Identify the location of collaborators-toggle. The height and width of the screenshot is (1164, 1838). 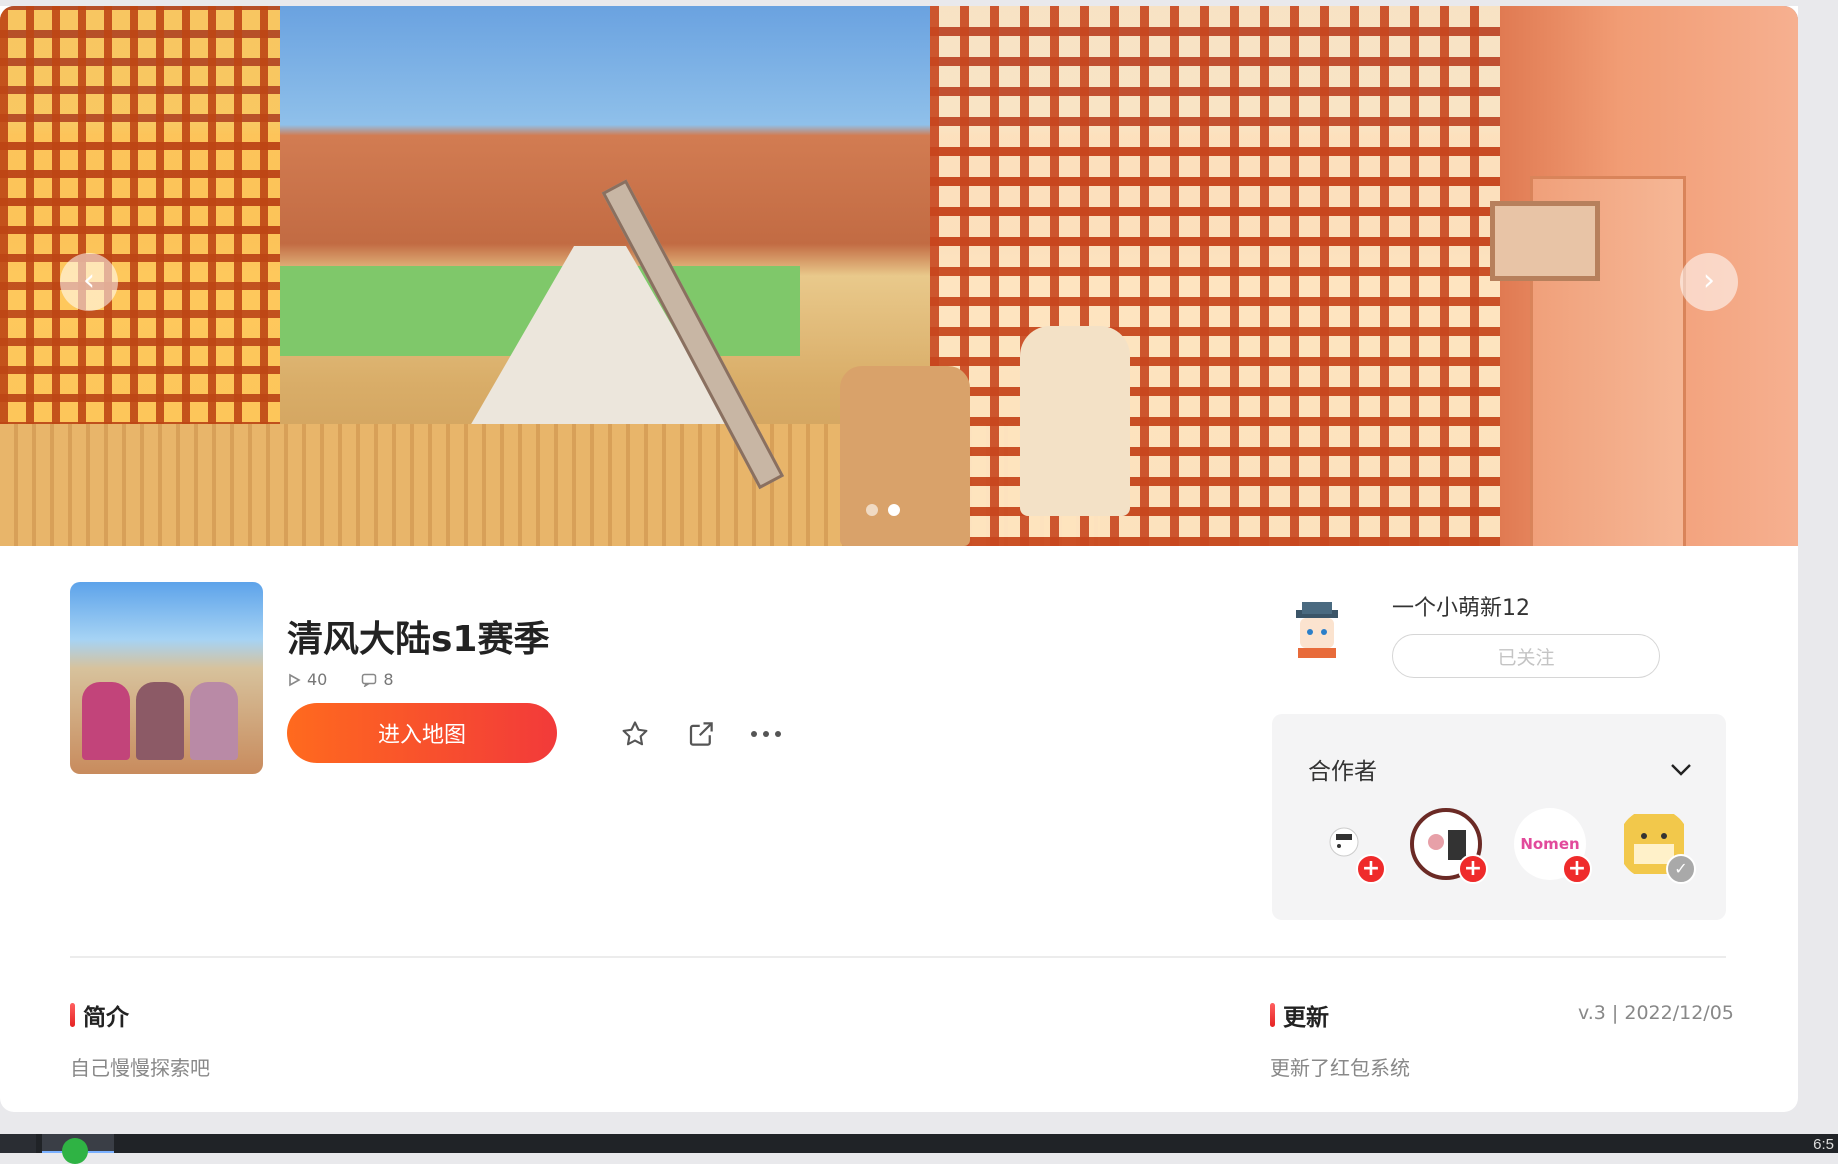
(1681, 769).